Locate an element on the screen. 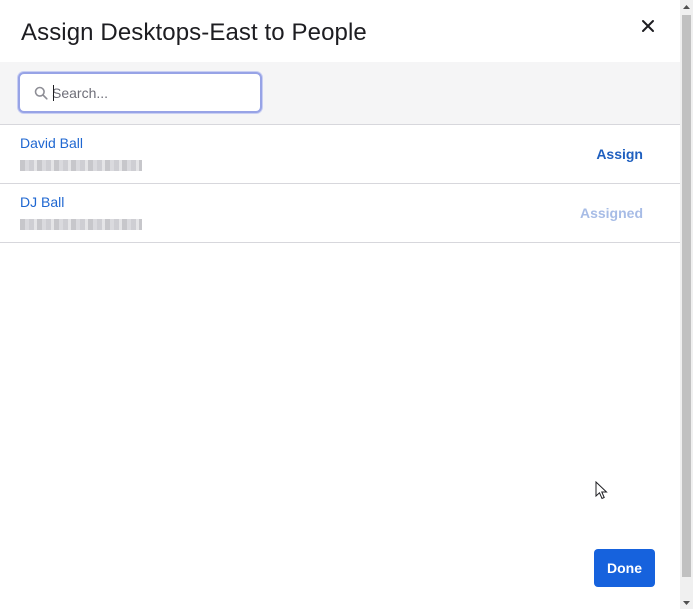 The height and width of the screenshot is (609, 693). person-row: DJ Ball Assigned is located at coordinates (340, 213).